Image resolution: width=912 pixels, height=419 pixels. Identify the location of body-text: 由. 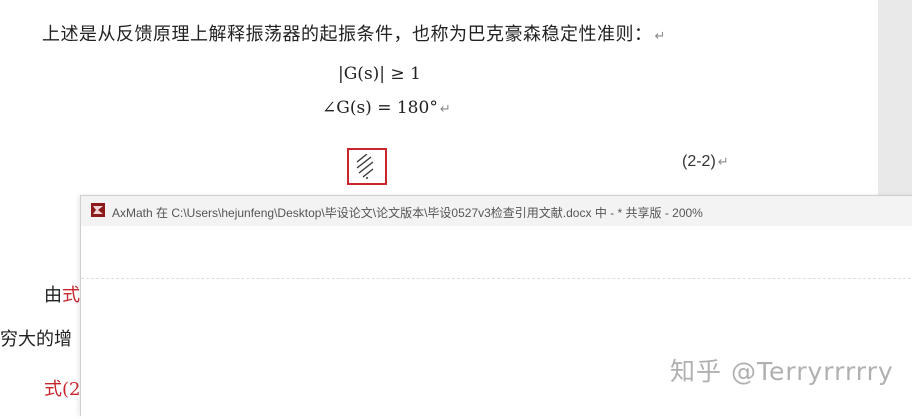
(53, 295).